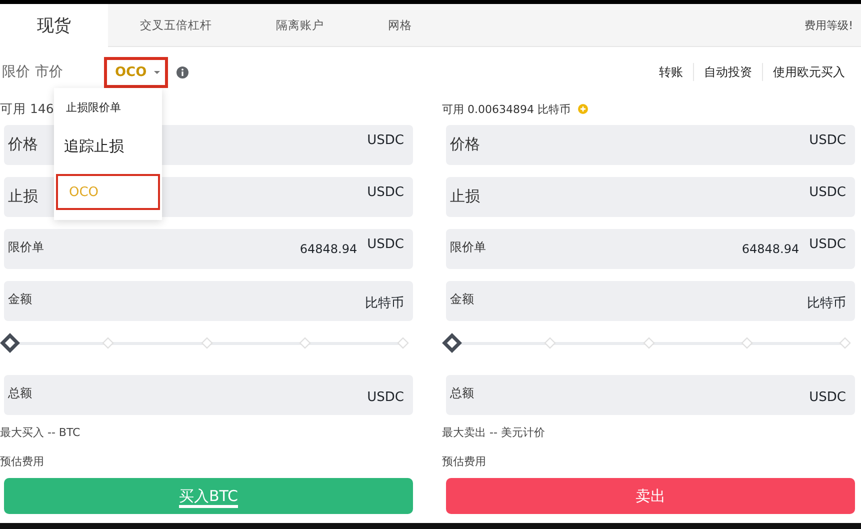 This screenshot has width=861, height=529. What do you see at coordinates (728, 72) in the screenshot?
I see `header-link: 自动投资` at bounding box center [728, 72].